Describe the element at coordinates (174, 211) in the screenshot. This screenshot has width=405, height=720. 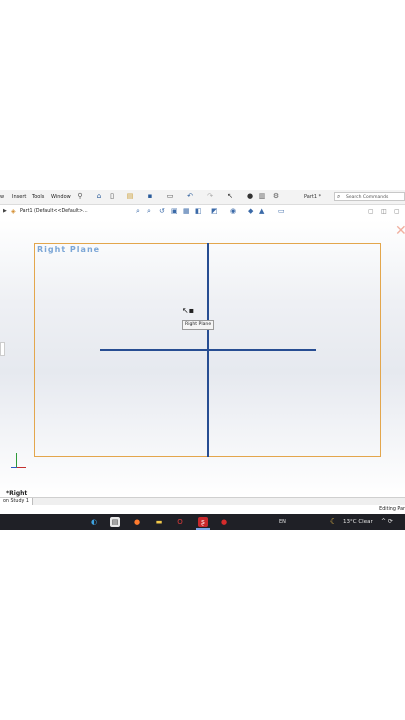
I see `section-view-icon: ▣` at that location.